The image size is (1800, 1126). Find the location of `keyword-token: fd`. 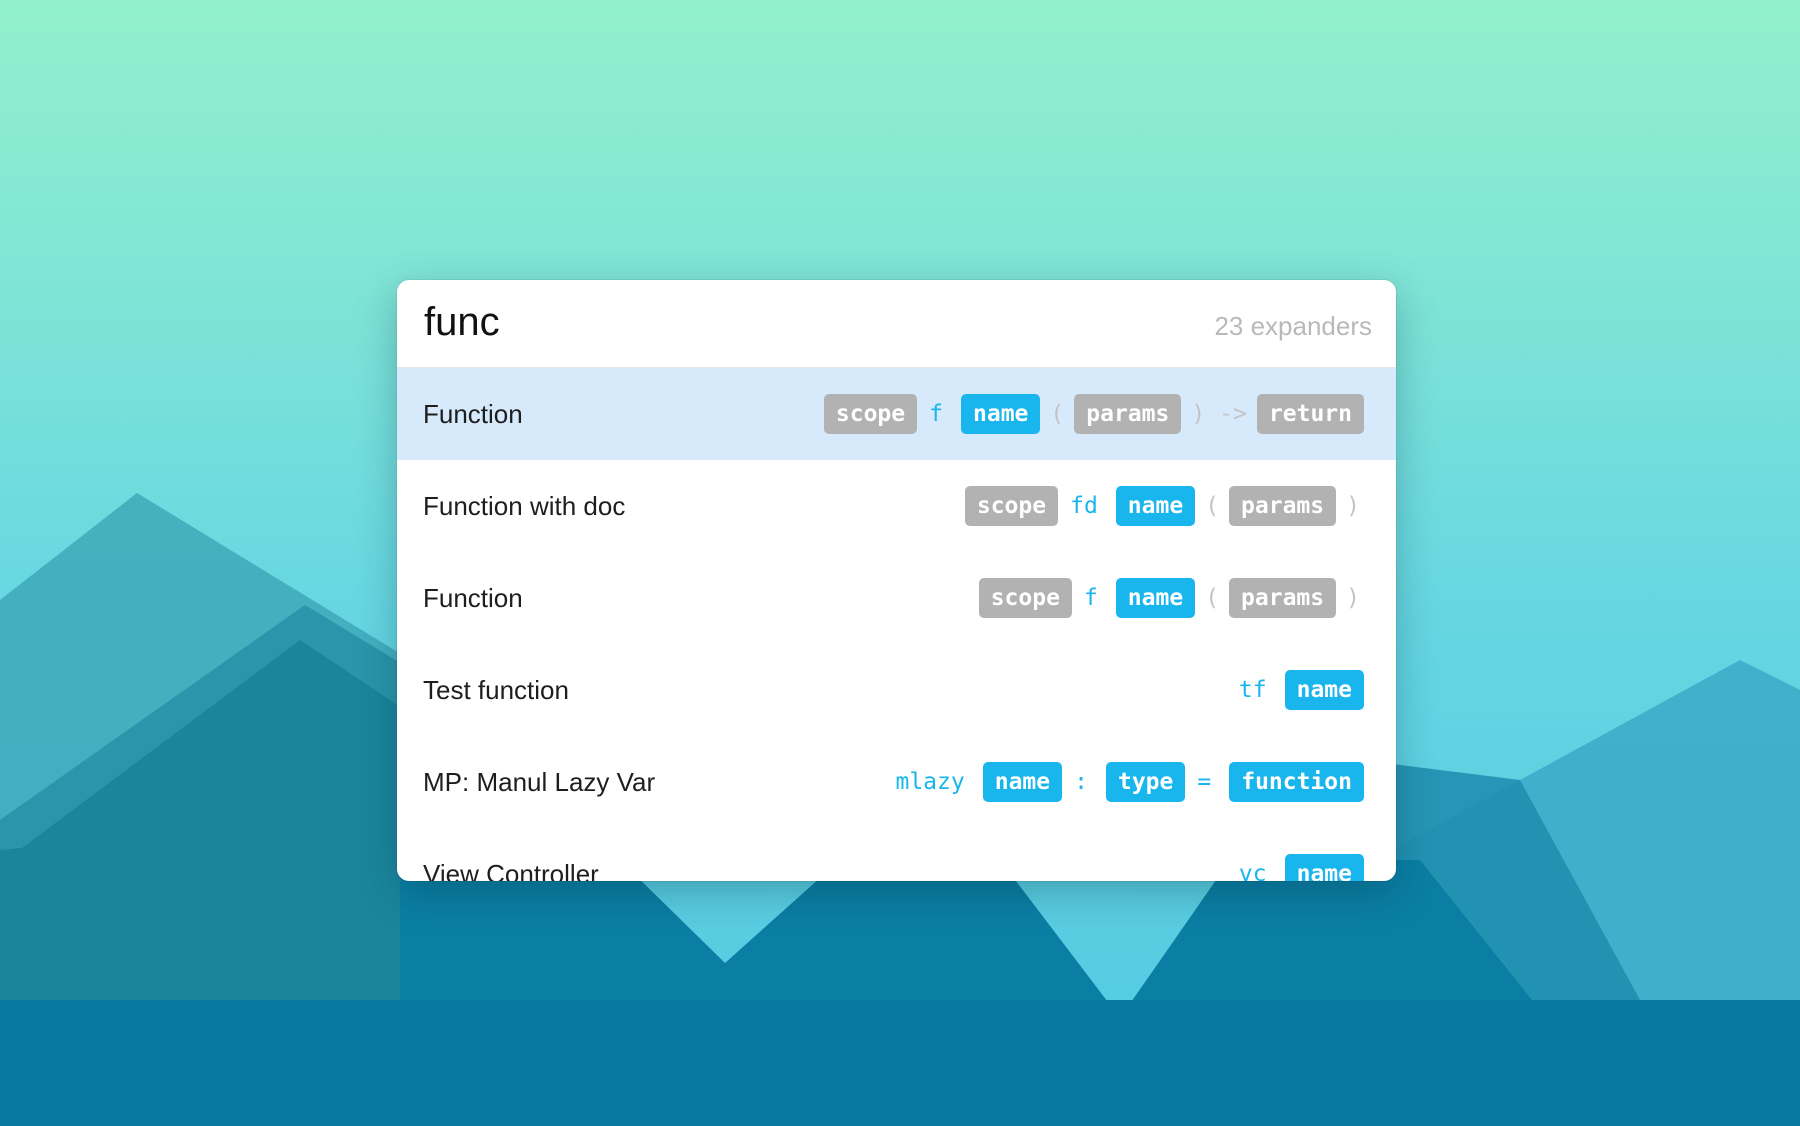

keyword-token: fd is located at coordinates (1084, 506).